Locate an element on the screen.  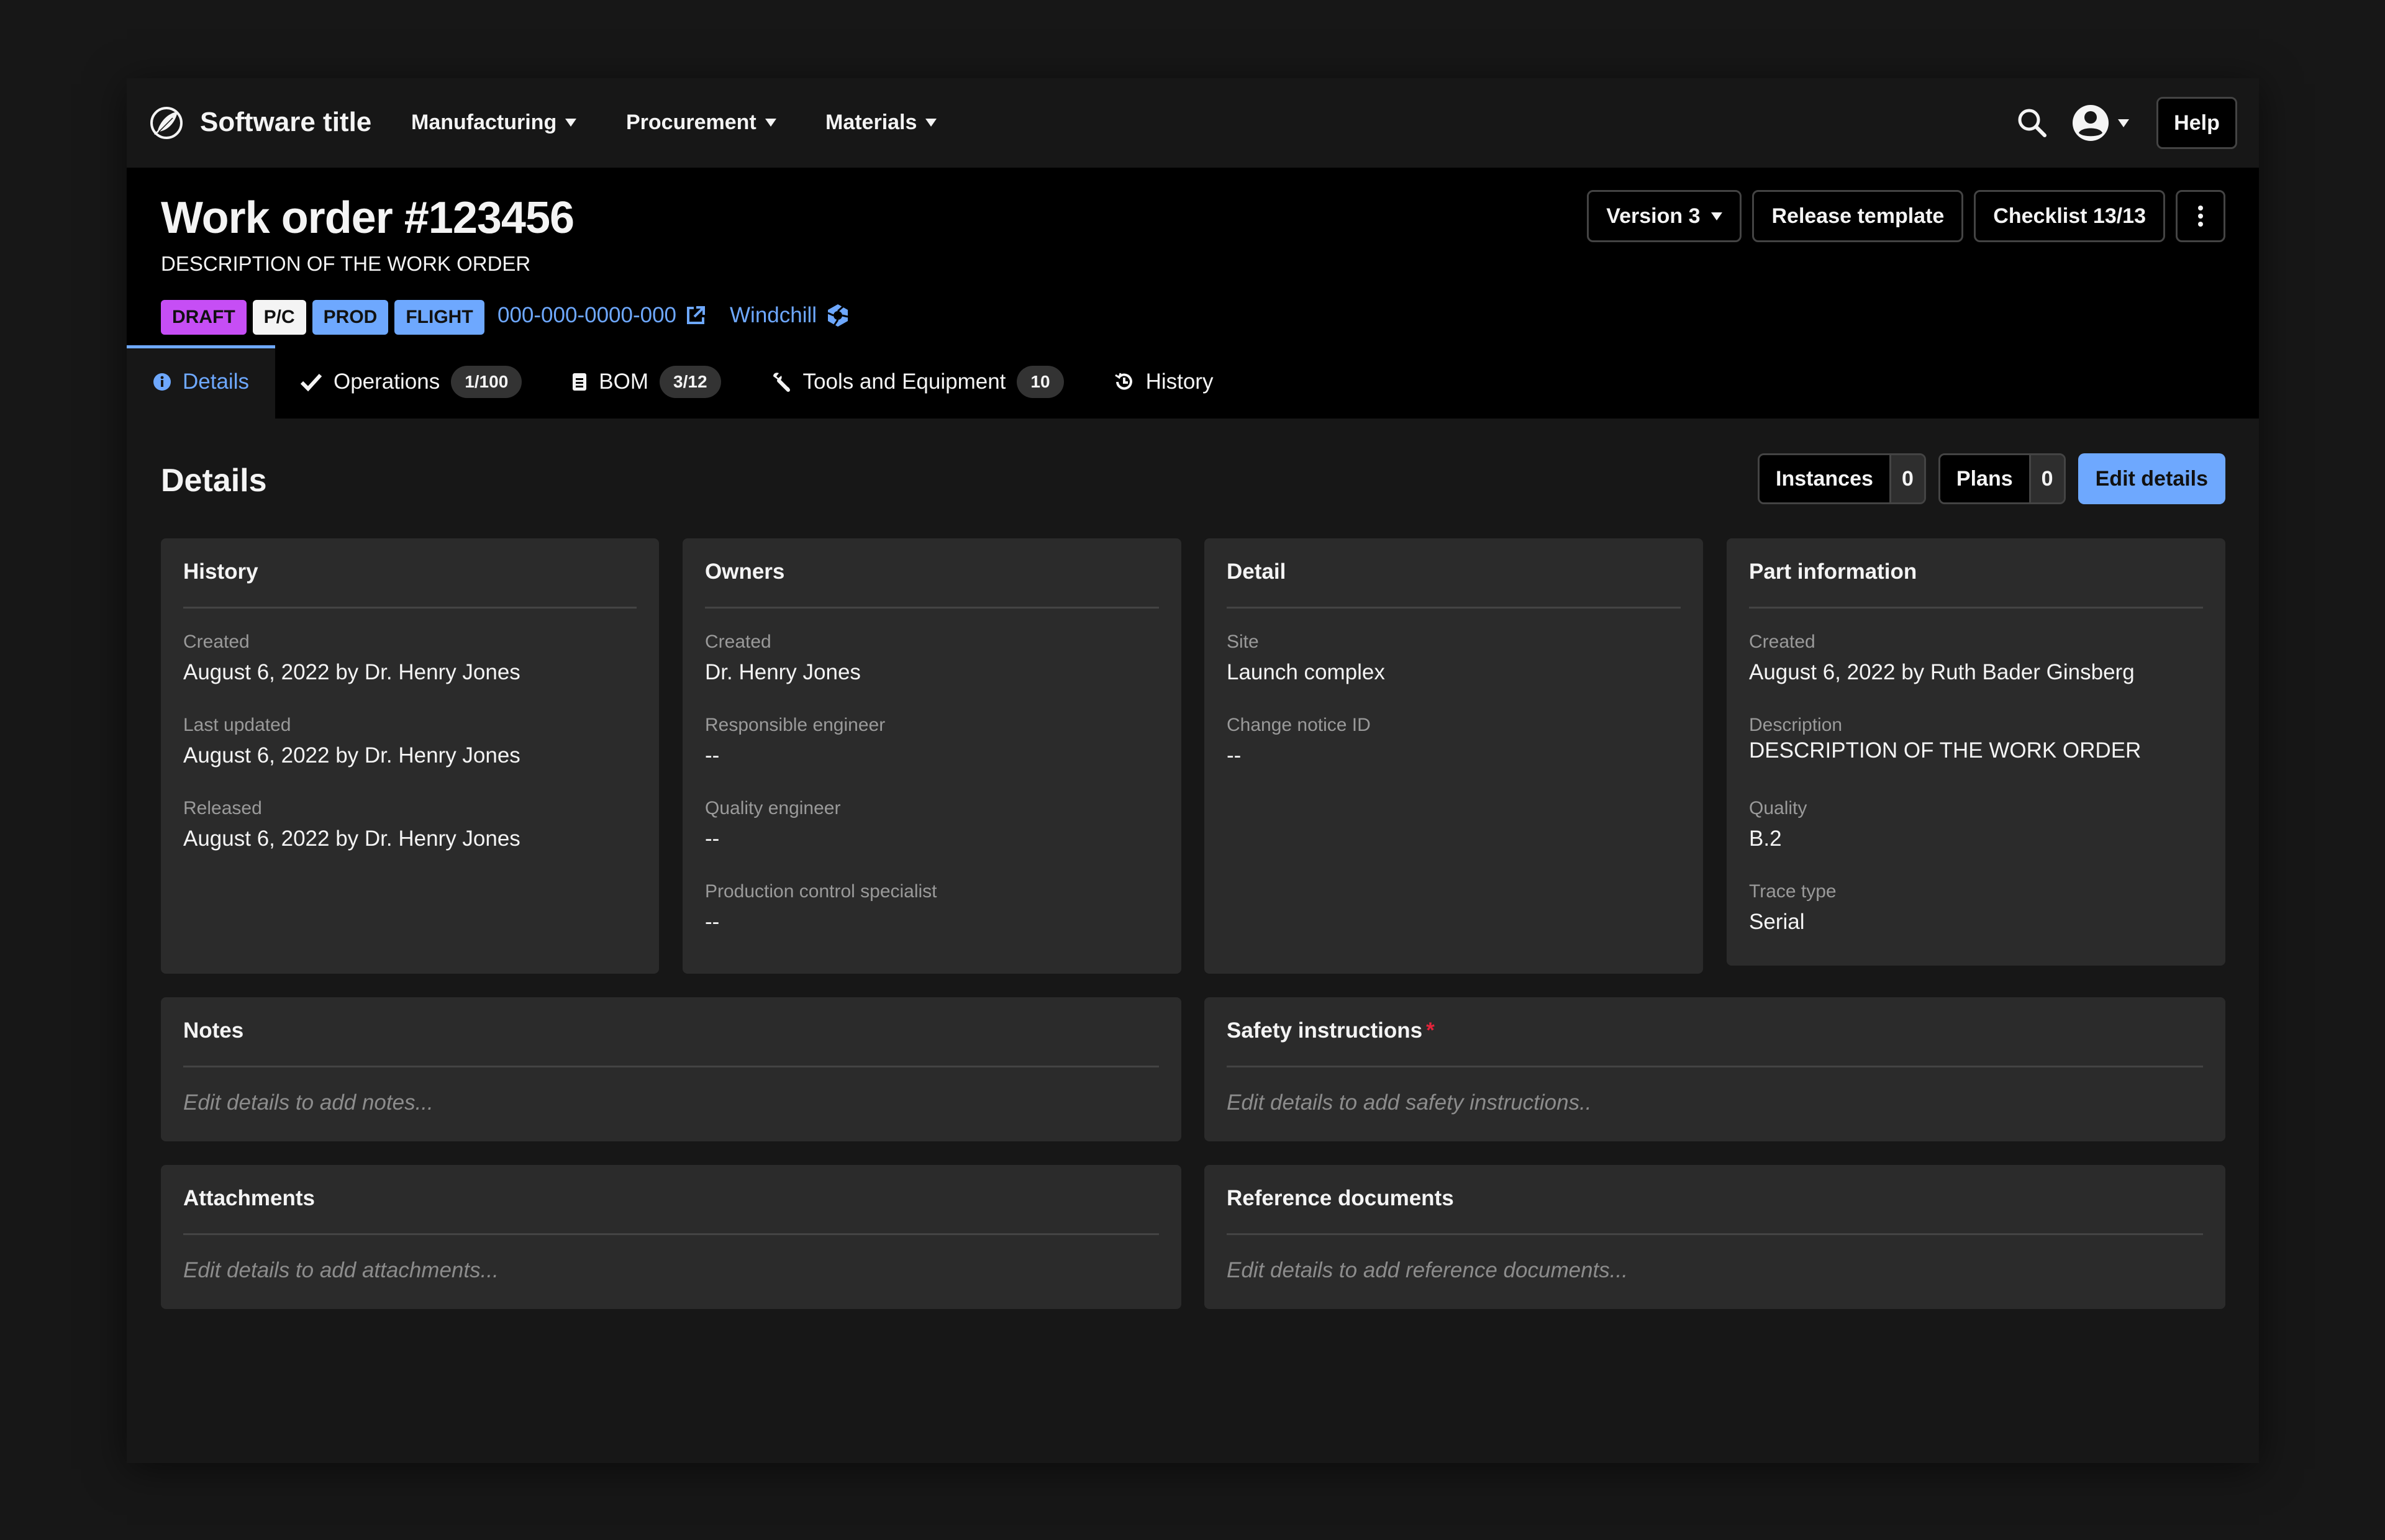
feather-logo-icon is located at coordinates (167, 123).